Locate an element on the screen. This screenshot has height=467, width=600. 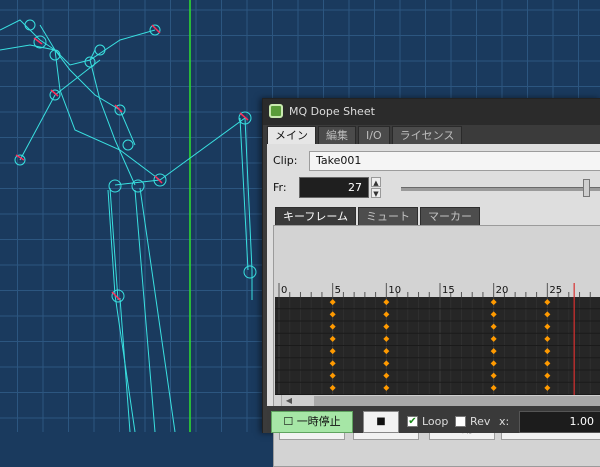
frame-input: 27 is located at coordinates (334, 187).